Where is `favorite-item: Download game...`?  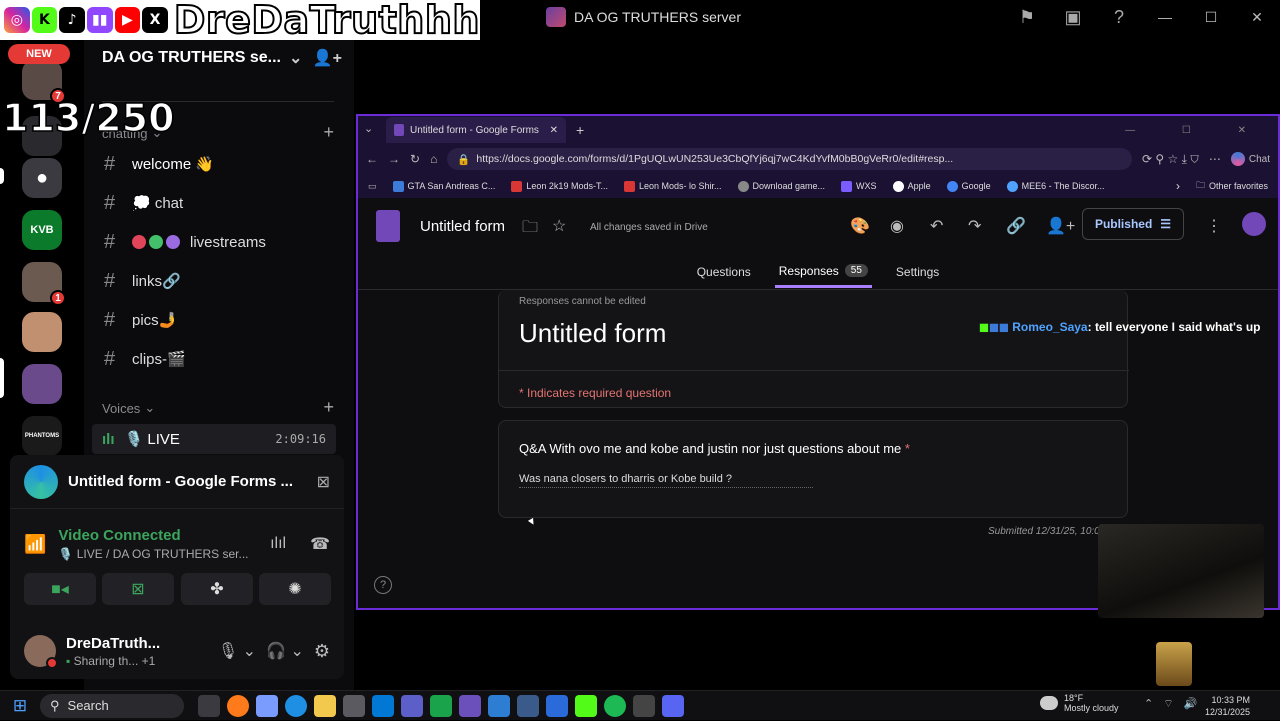 favorite-item: Download game... is located at coordinates (781, 186).